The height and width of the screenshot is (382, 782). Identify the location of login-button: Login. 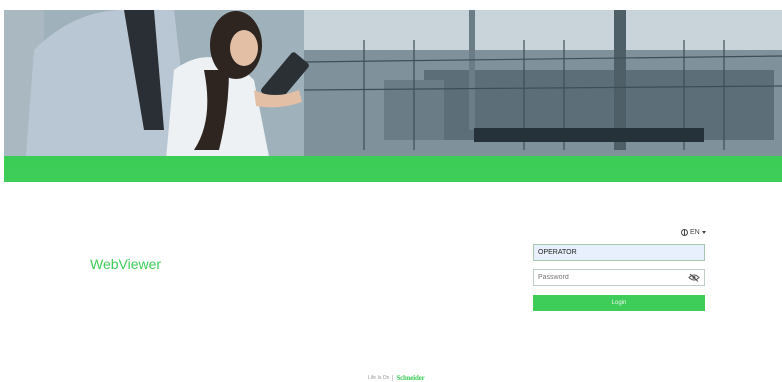
(619, 303).